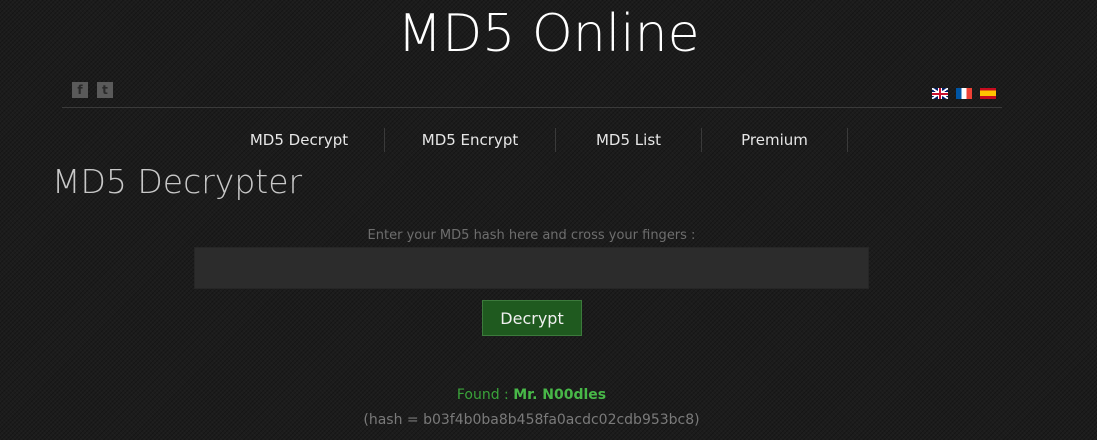  What do you see at coordinates (485, 395) in the screenshot?
I see `found-label: Found :` at bounding box center [485, 395].